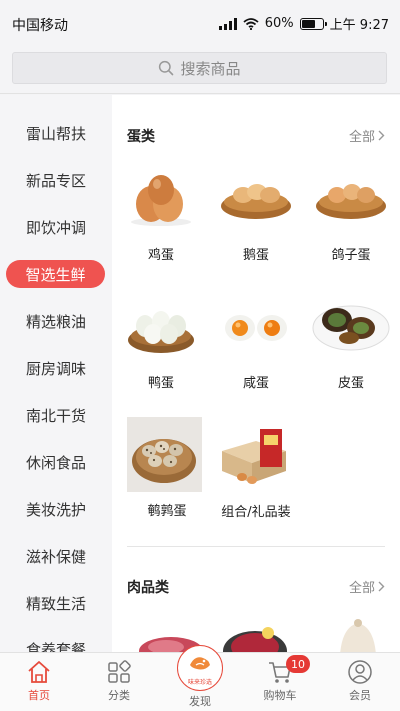  I want to click on cart-count-badge: 10, so click(298, 664).